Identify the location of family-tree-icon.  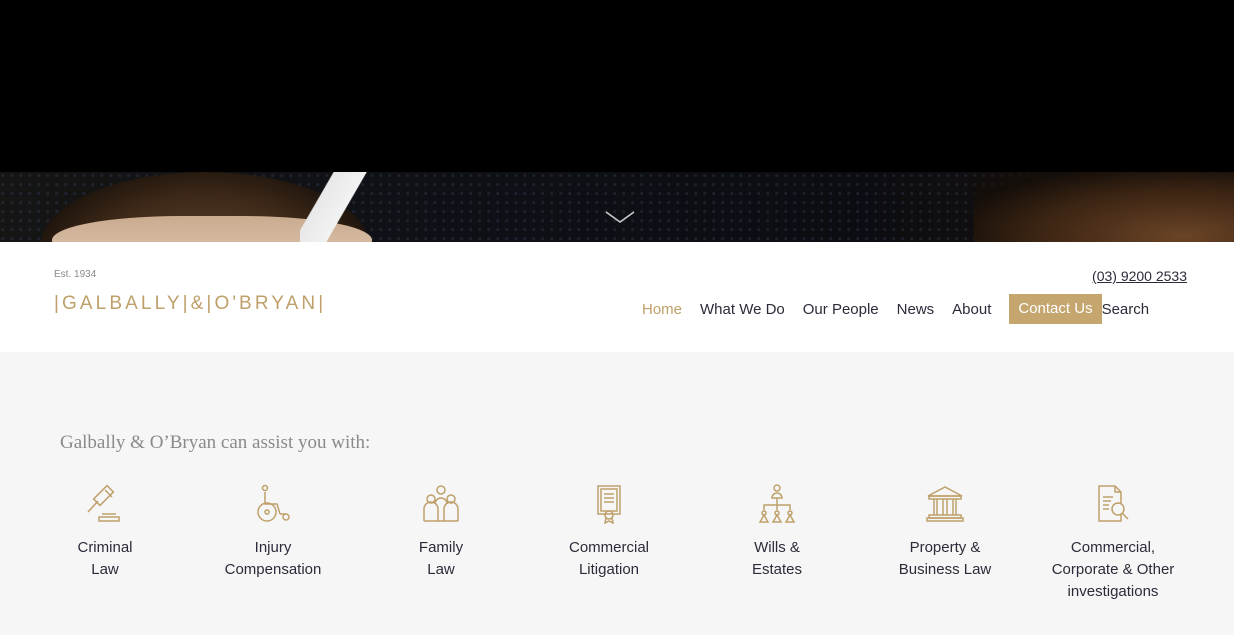
(777, 503).